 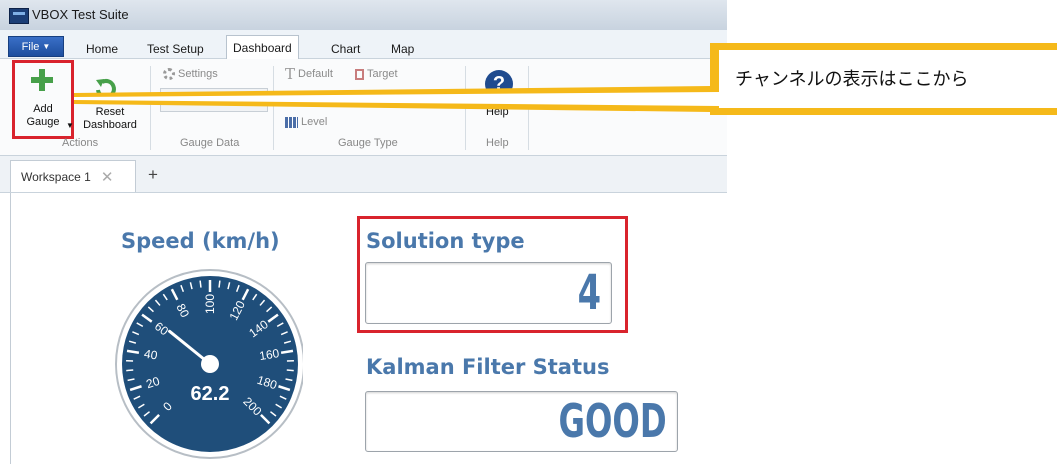 I want to click on speed-gauge: 020406080 100 120140160180200 62.2, so click(x=208, y=364).